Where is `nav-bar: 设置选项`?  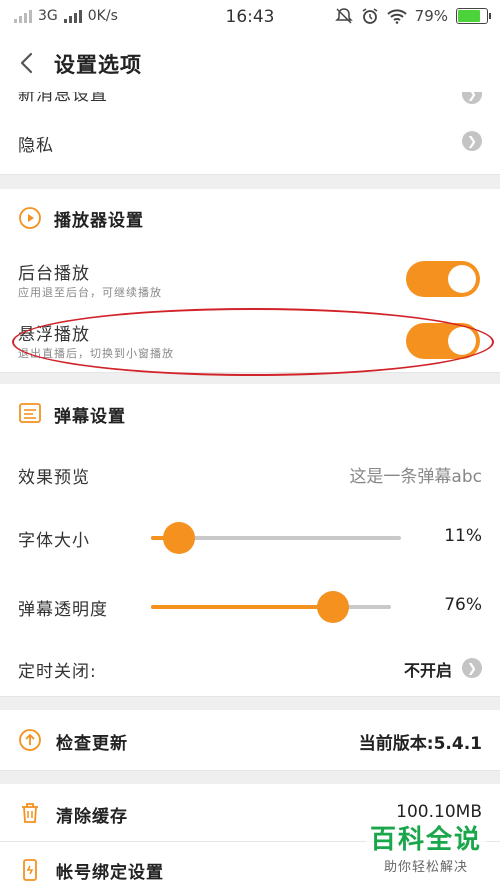 nav-bar: 设置选项 is located at coordinates (250, 63).